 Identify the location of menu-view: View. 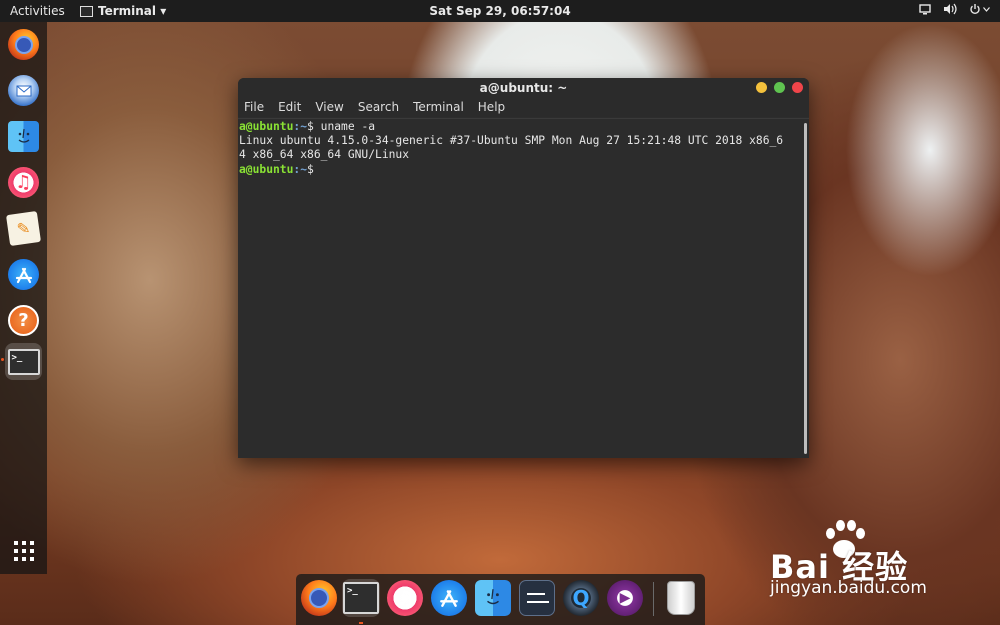
(329, 107).